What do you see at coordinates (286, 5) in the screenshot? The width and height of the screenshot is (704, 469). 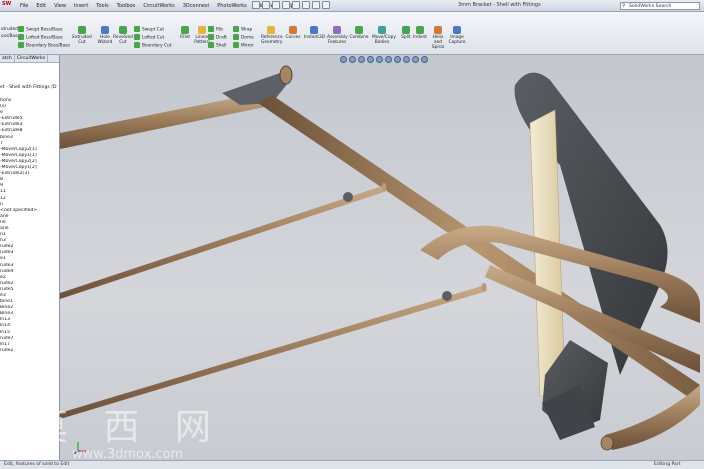 I see `print-icon` at bounding box center [286, 5].